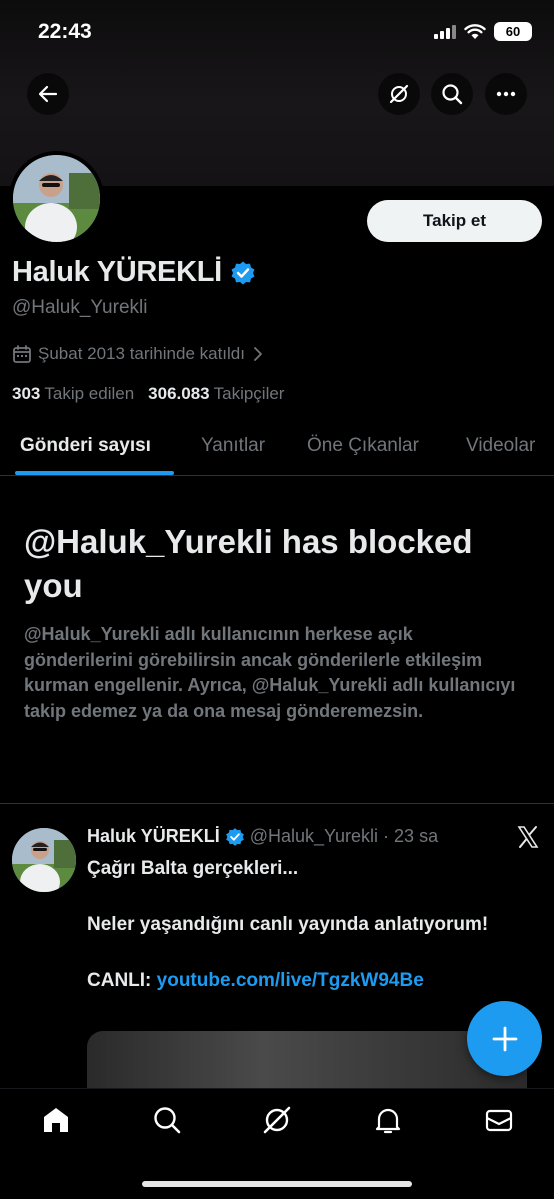 The height and width of the screenshot is (1199, 554). Describe the element at coordinates (454, 221) in the screenshot. I see `follow-button: Takip et` at that location.